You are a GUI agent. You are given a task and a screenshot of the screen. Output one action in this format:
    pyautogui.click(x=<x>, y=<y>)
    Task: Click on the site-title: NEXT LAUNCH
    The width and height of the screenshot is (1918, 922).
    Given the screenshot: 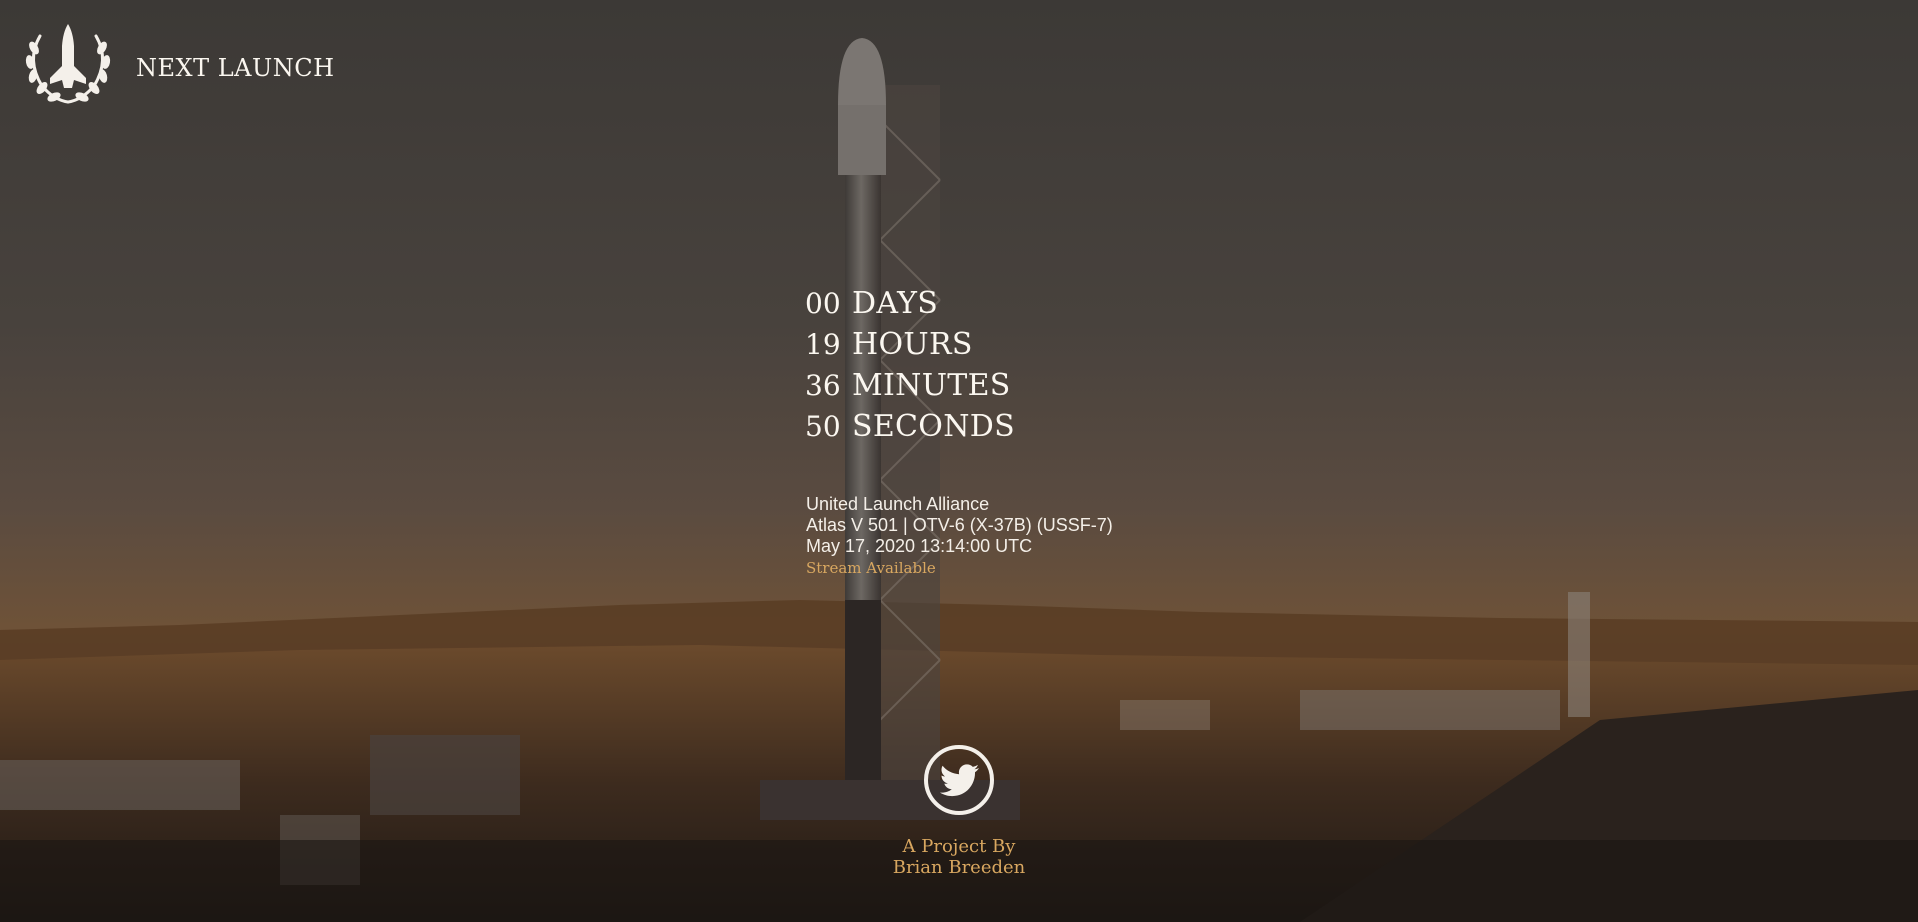 What is the action you would take?
    pyautogui.click(x=235, y=68)
    